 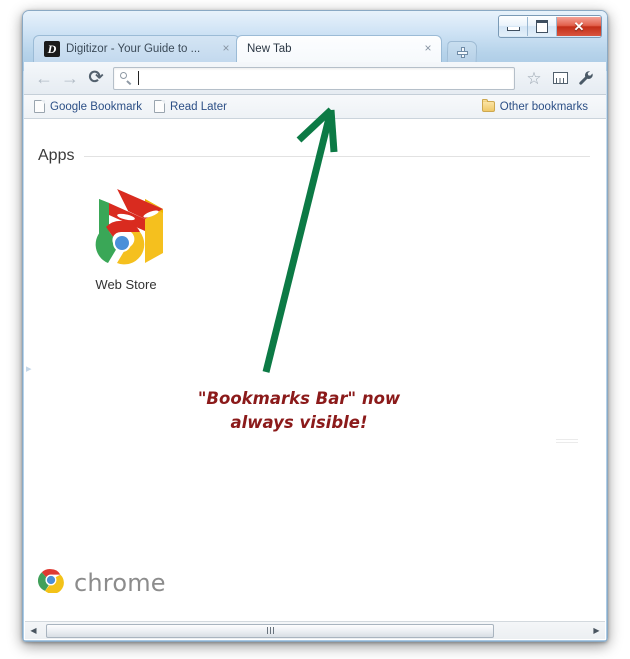 I want to click on bookmark-star-button: ☆, so click(x=534, y=78).